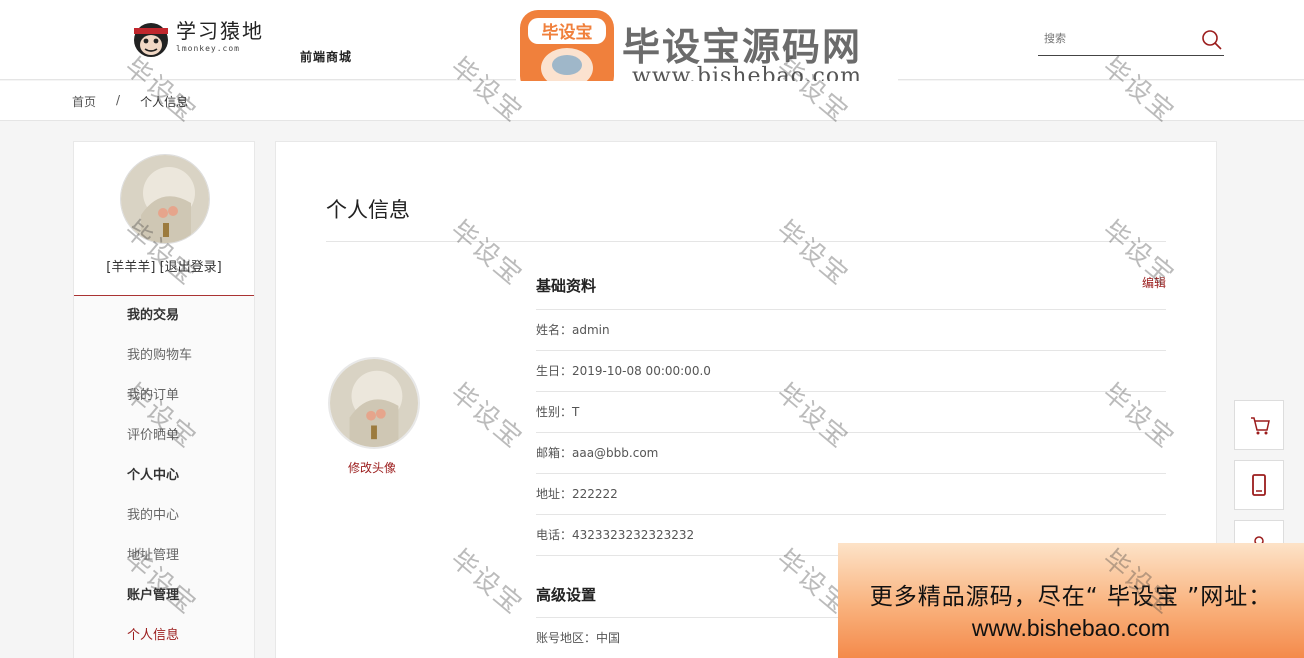 This screenshot has width=1304, height=658. I want to click on logo-cn-text: 学习猿地, so click(220, 31).